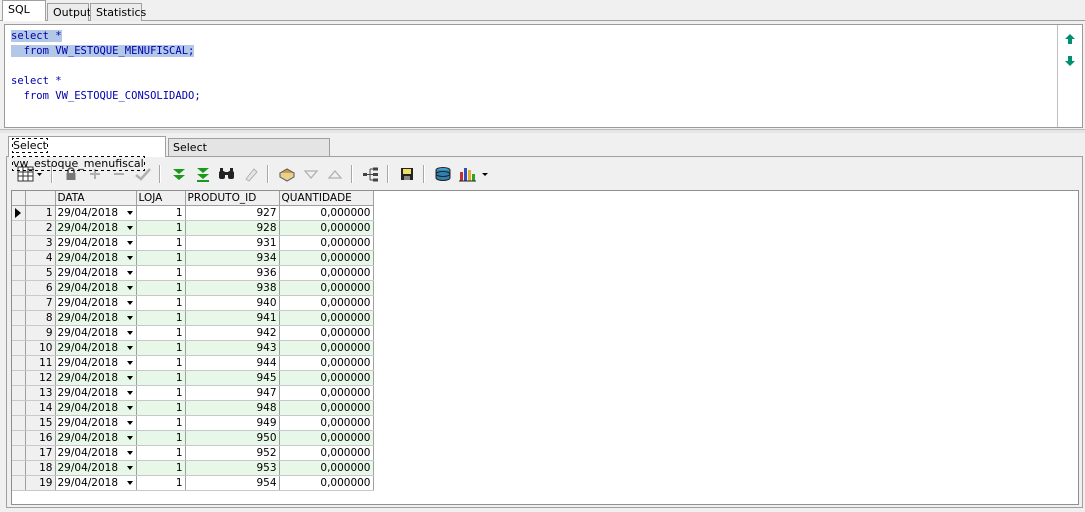 Image resolution: width=1085 pixels, height=512 pixels. What do you see at coordinates (335, 174) in the screenshot?
I see `filter-up-button` at bounding box center [335, 174].